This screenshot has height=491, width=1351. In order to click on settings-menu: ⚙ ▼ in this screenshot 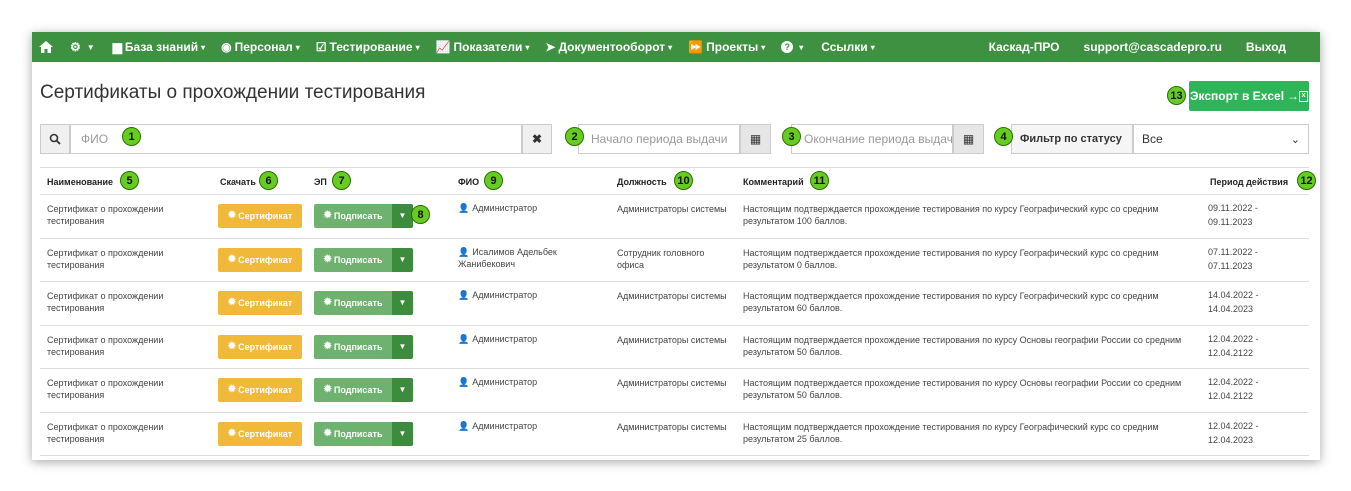, I will do `click(82, 47)`.